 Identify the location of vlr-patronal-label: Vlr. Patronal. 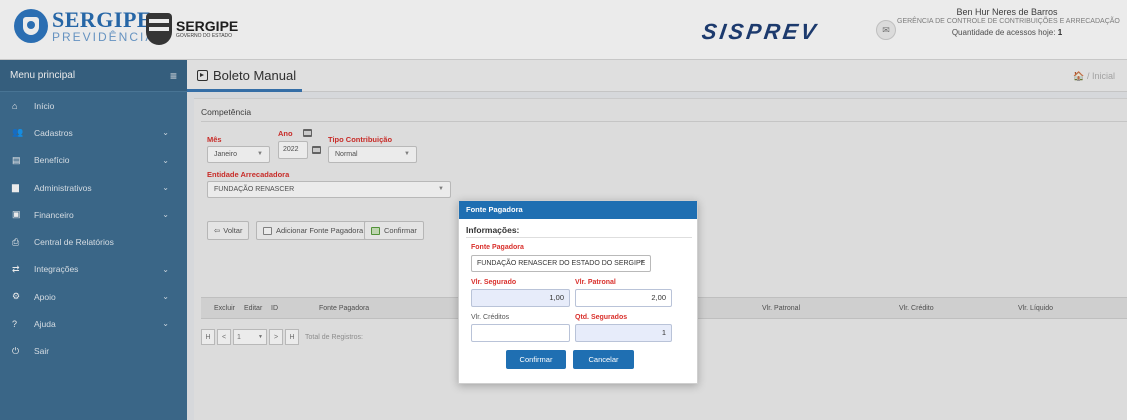
(595, 282).